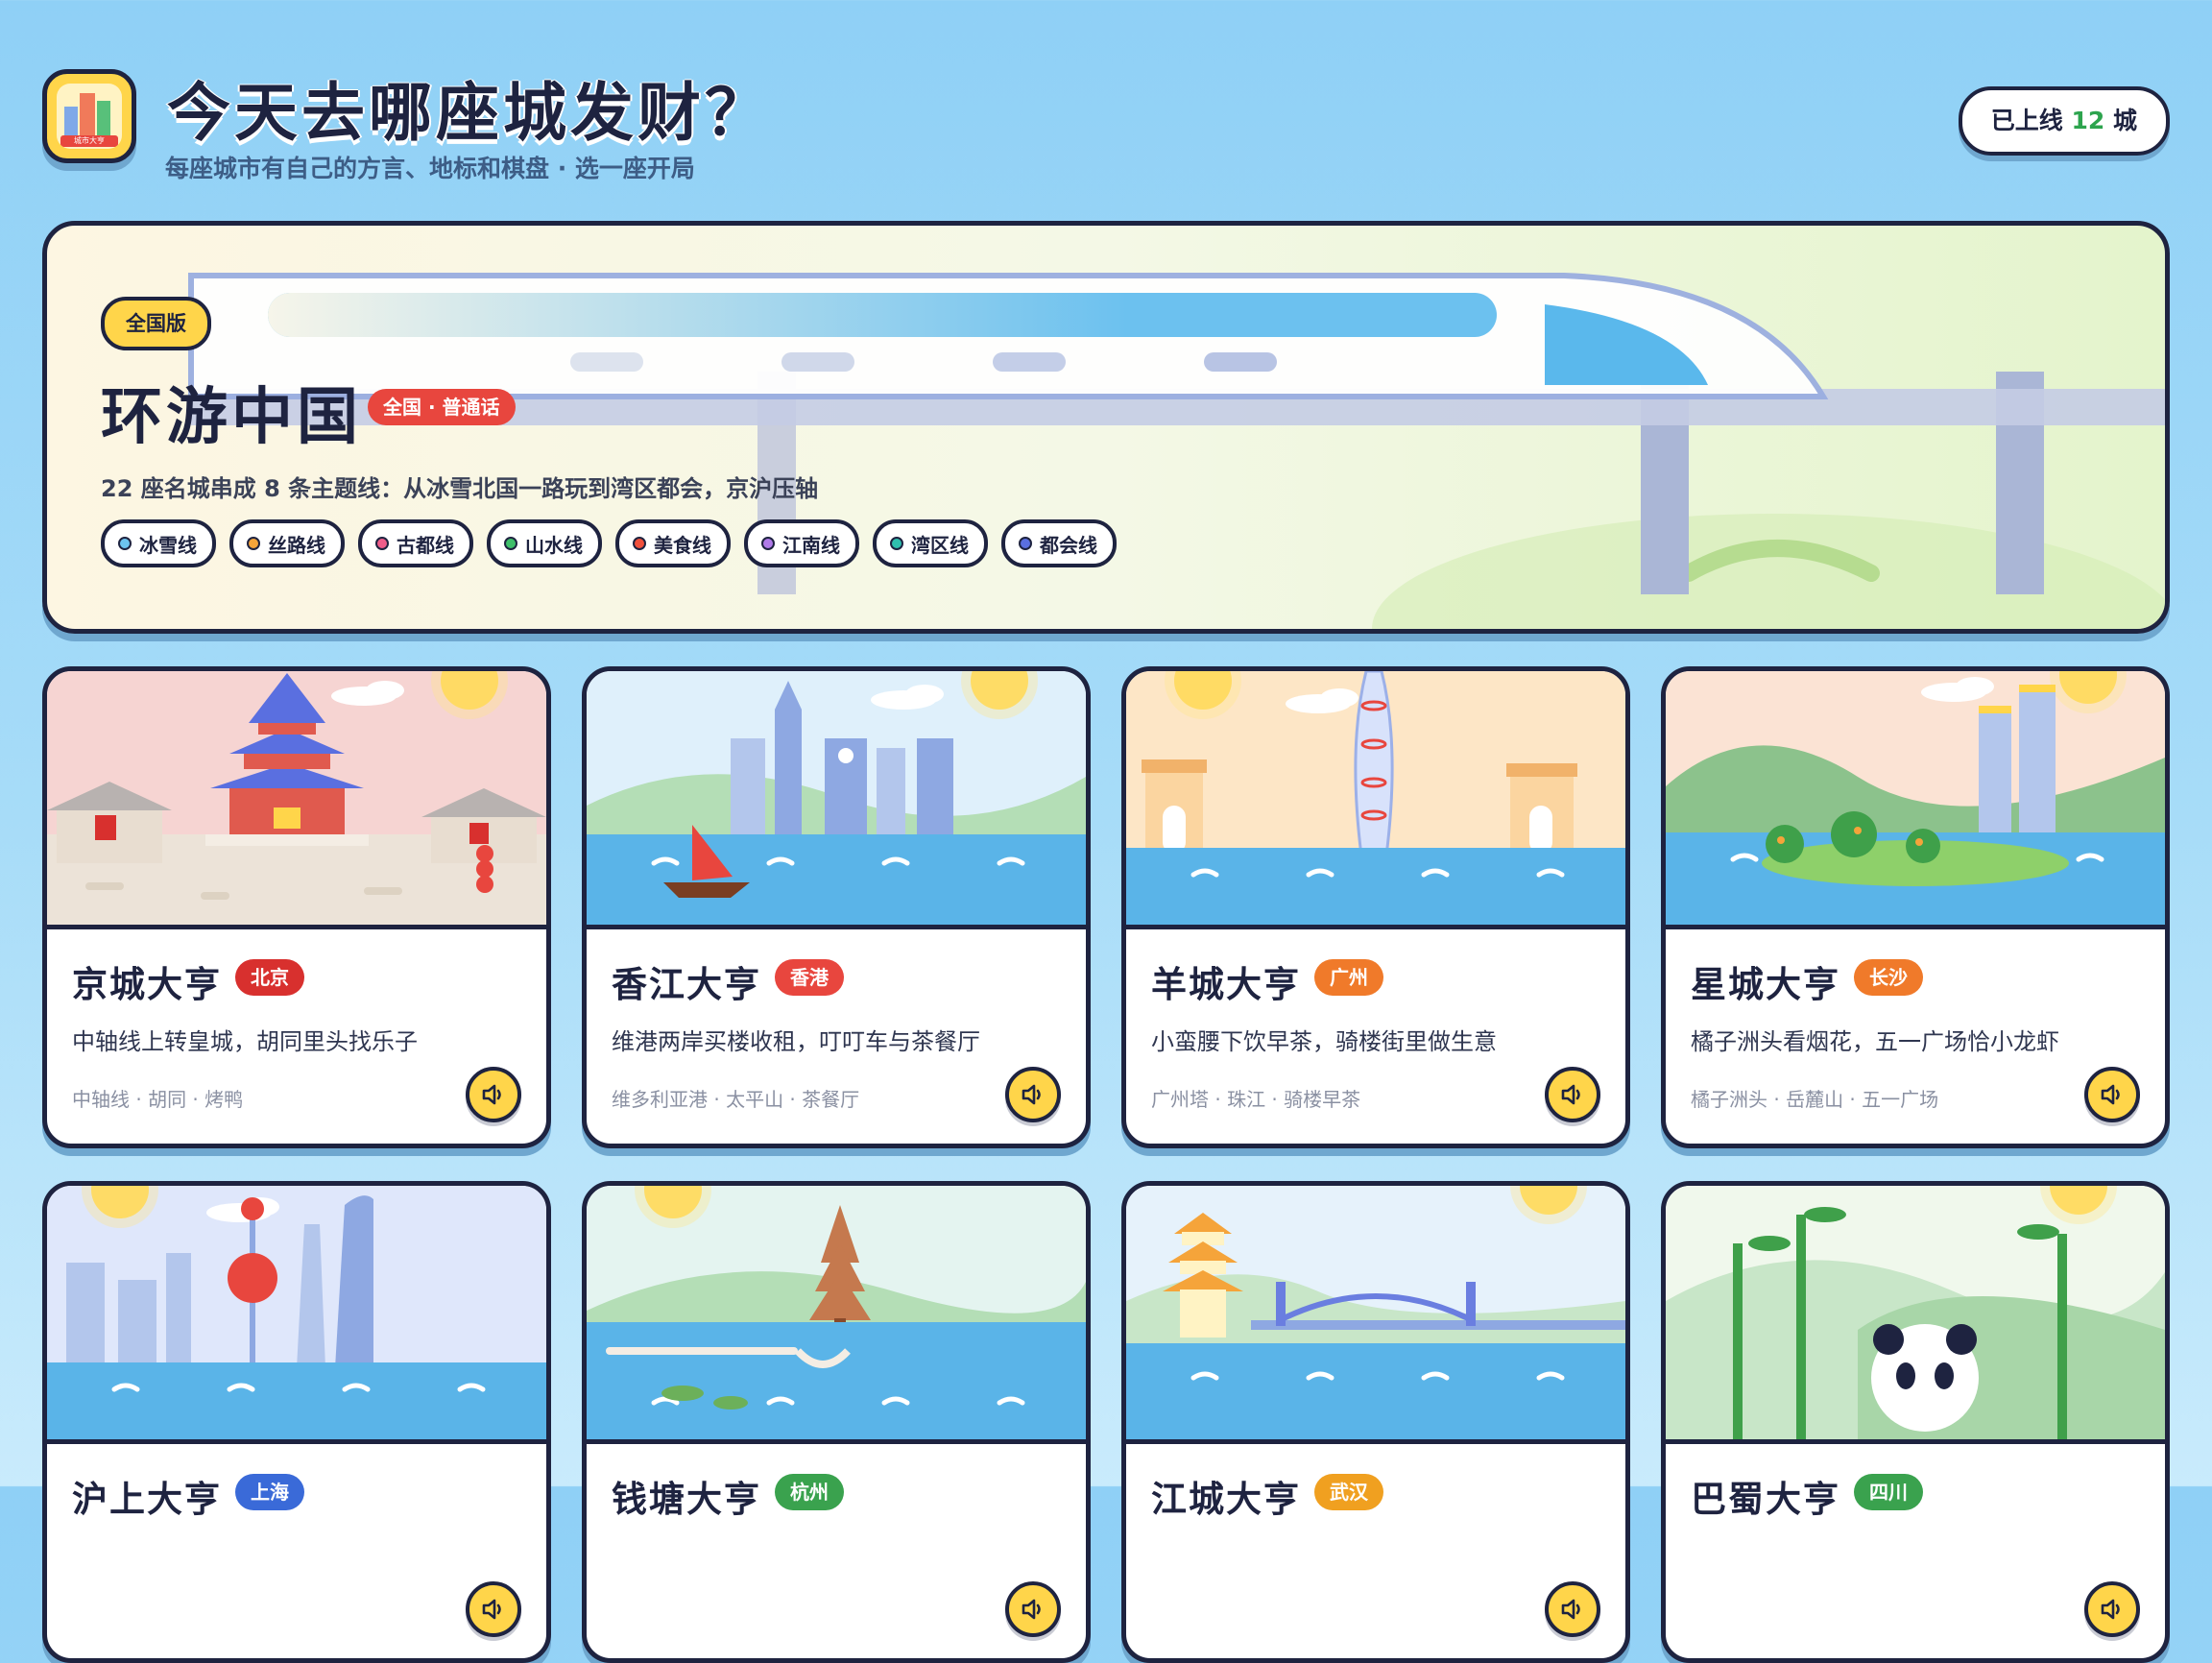 This screenshot has height=1663, width=2212. I want to click on page-subtitle: 每座城市有自己的方言、地标和棋盘 · 选一座开局, so click(430, 168).